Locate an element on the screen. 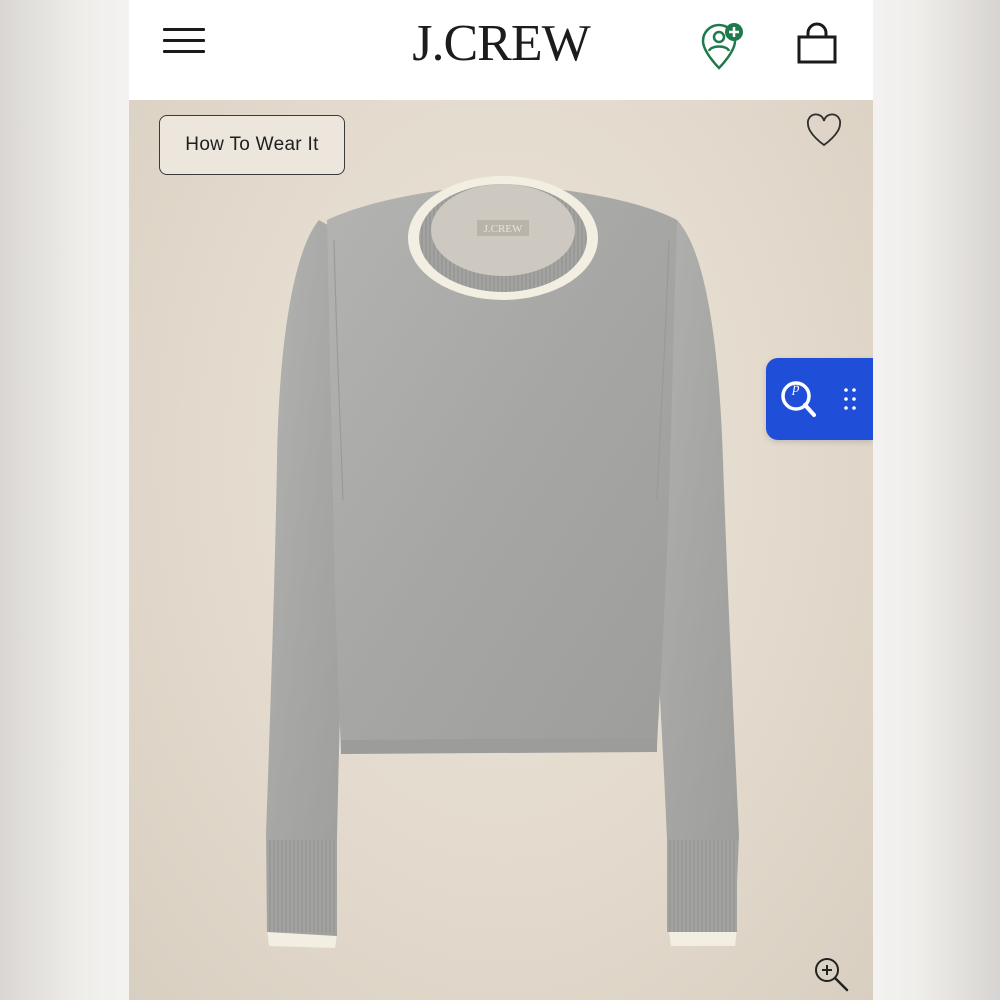 This screenshot has height=1000, width=1000. favorite-button is located at coordinates (824, 131).